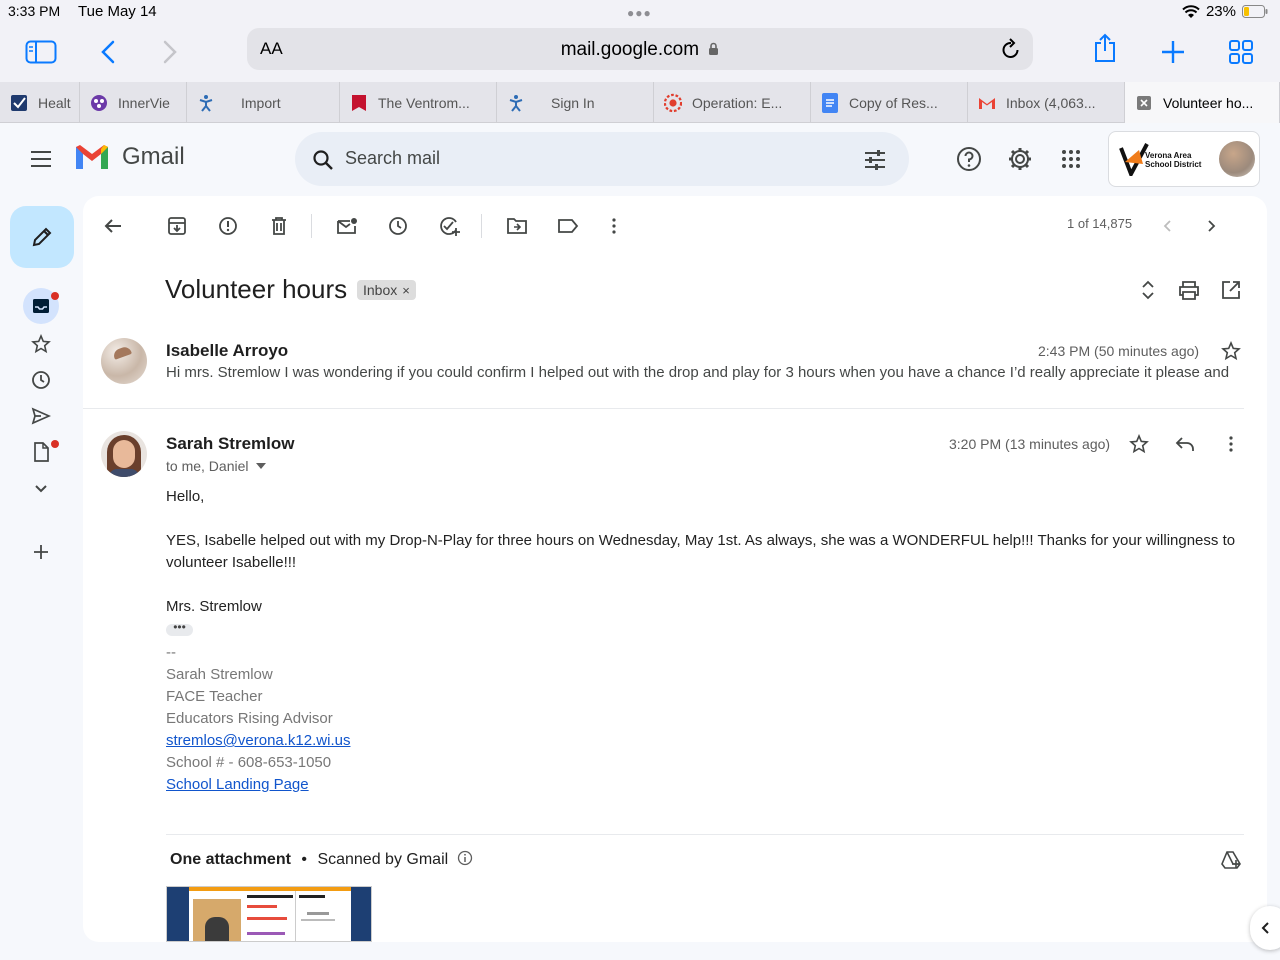 The image size is (1280, 960). Describe the element at coordinates (1071, 159) in the screenshot. I see `apps-grid-icon` at that location.